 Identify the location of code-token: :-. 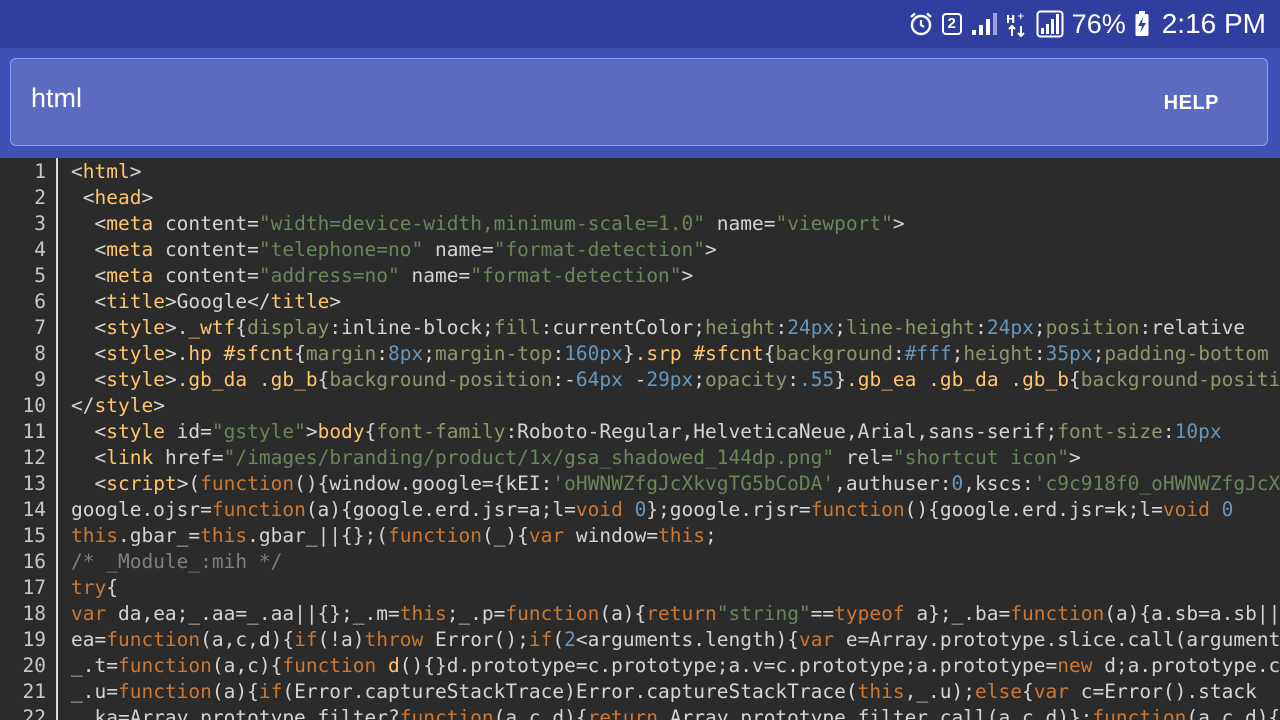
(564, 379).